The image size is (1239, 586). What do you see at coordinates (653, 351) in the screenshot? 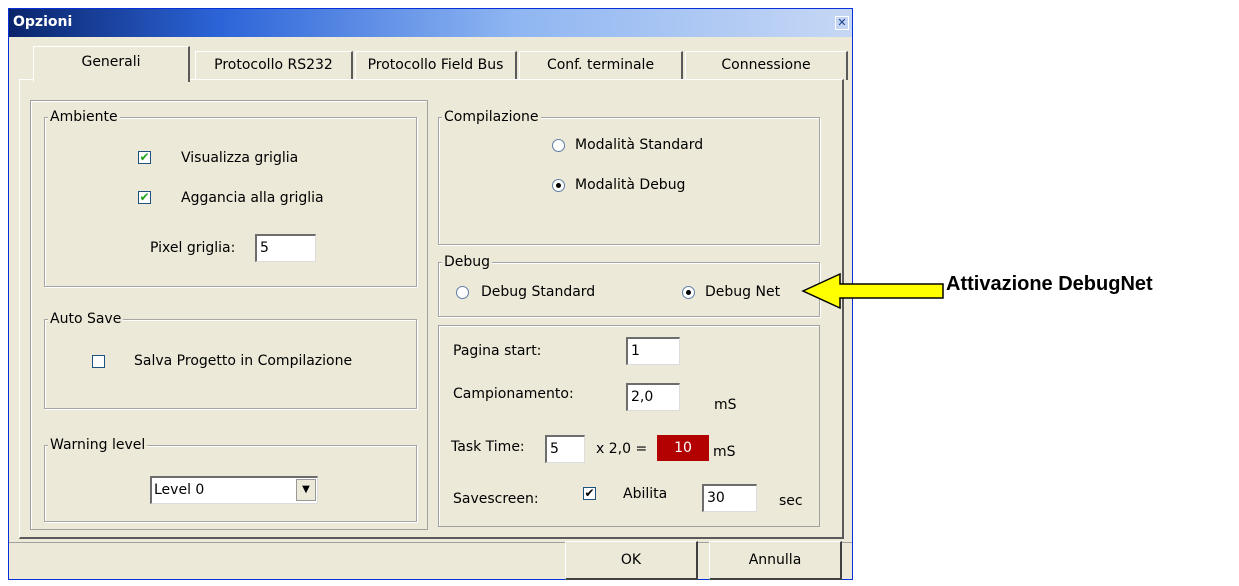
I see `pagina-start-input: 1` at bounding box center [653, 351].